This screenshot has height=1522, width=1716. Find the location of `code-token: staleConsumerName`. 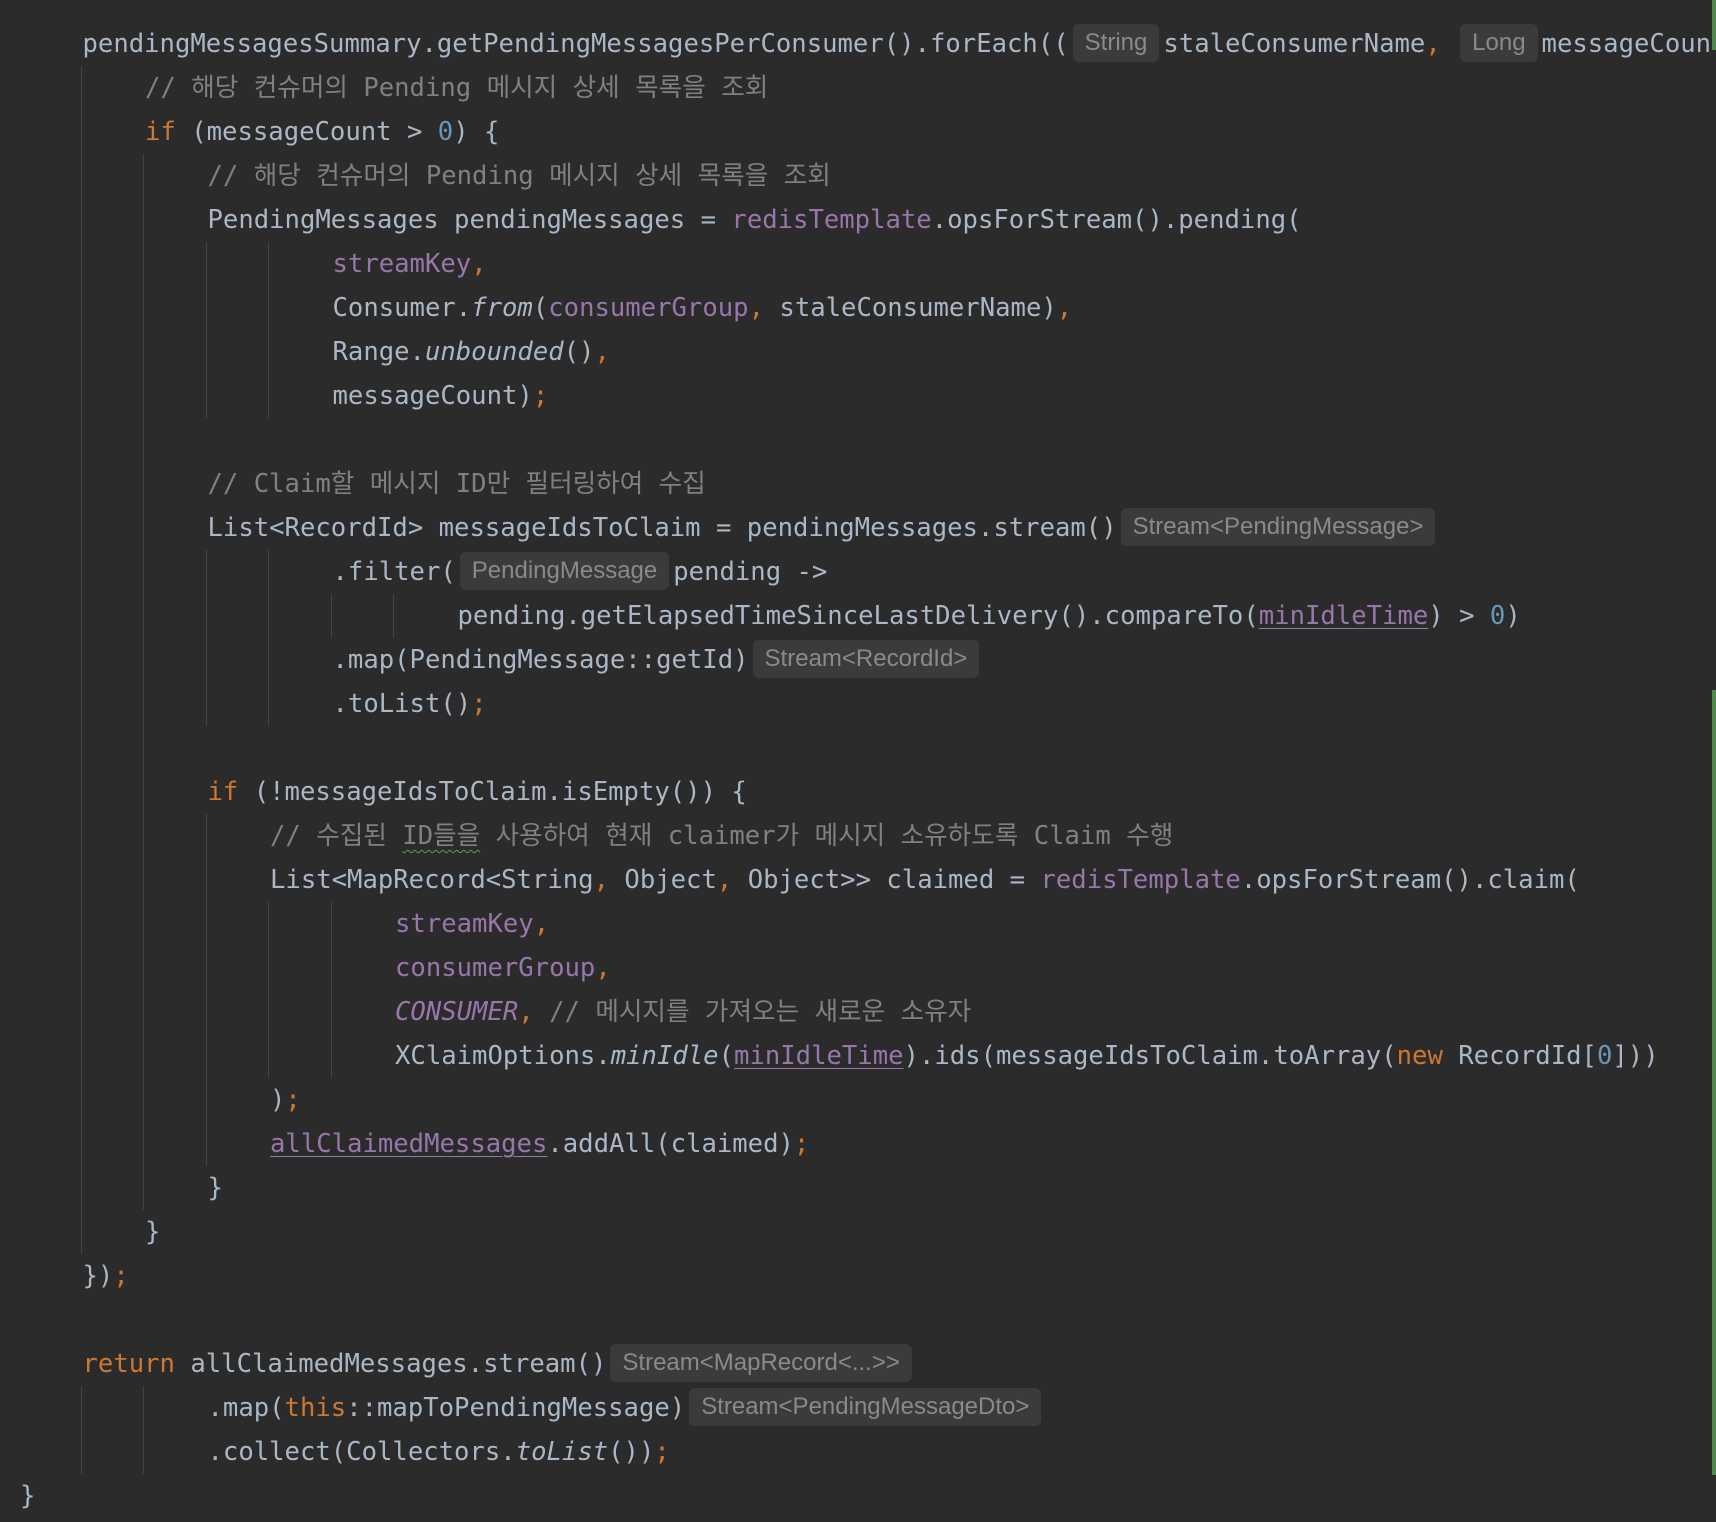

code-token: staleConsumerName is located at coordinates (1294, 44).